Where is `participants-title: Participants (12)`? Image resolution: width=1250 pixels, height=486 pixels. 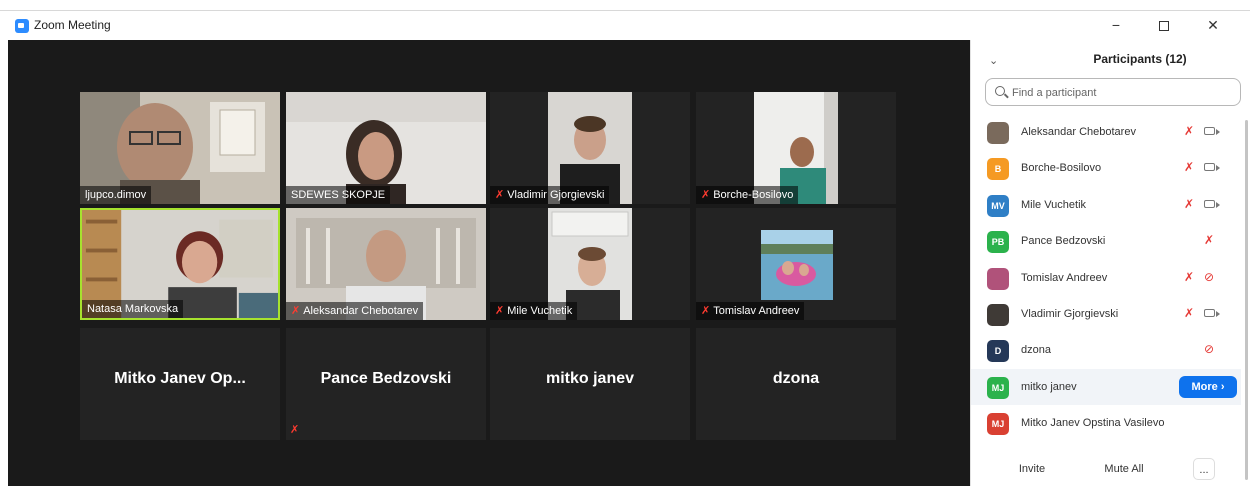 participants-title: Participants (12) is located at coordinates (1140, 59).